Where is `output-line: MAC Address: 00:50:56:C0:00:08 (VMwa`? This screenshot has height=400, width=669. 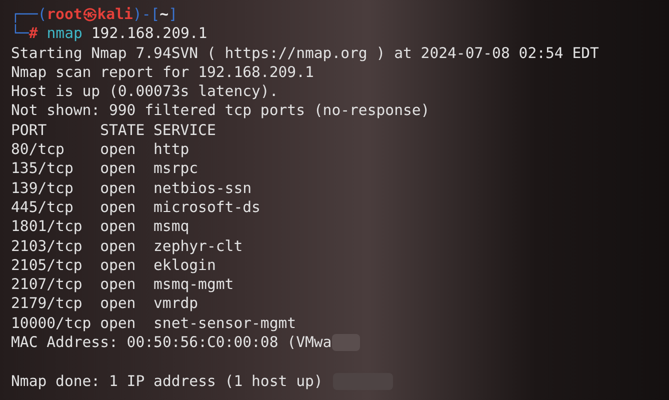 output-line: MAC Address: 00:50:56:C0:00:08 (VMwa is located at coordinates (171, 342).